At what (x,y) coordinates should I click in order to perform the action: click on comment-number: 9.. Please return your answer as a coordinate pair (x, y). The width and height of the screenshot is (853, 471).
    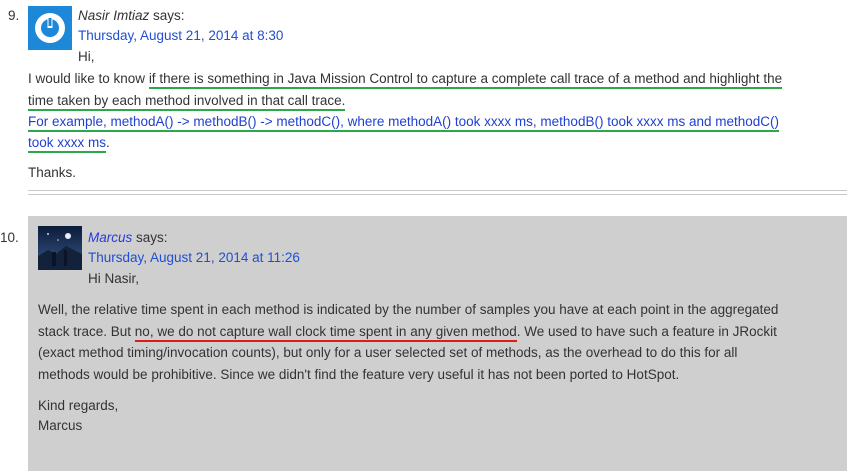
    Looking at the image, I should click on (14, 15).